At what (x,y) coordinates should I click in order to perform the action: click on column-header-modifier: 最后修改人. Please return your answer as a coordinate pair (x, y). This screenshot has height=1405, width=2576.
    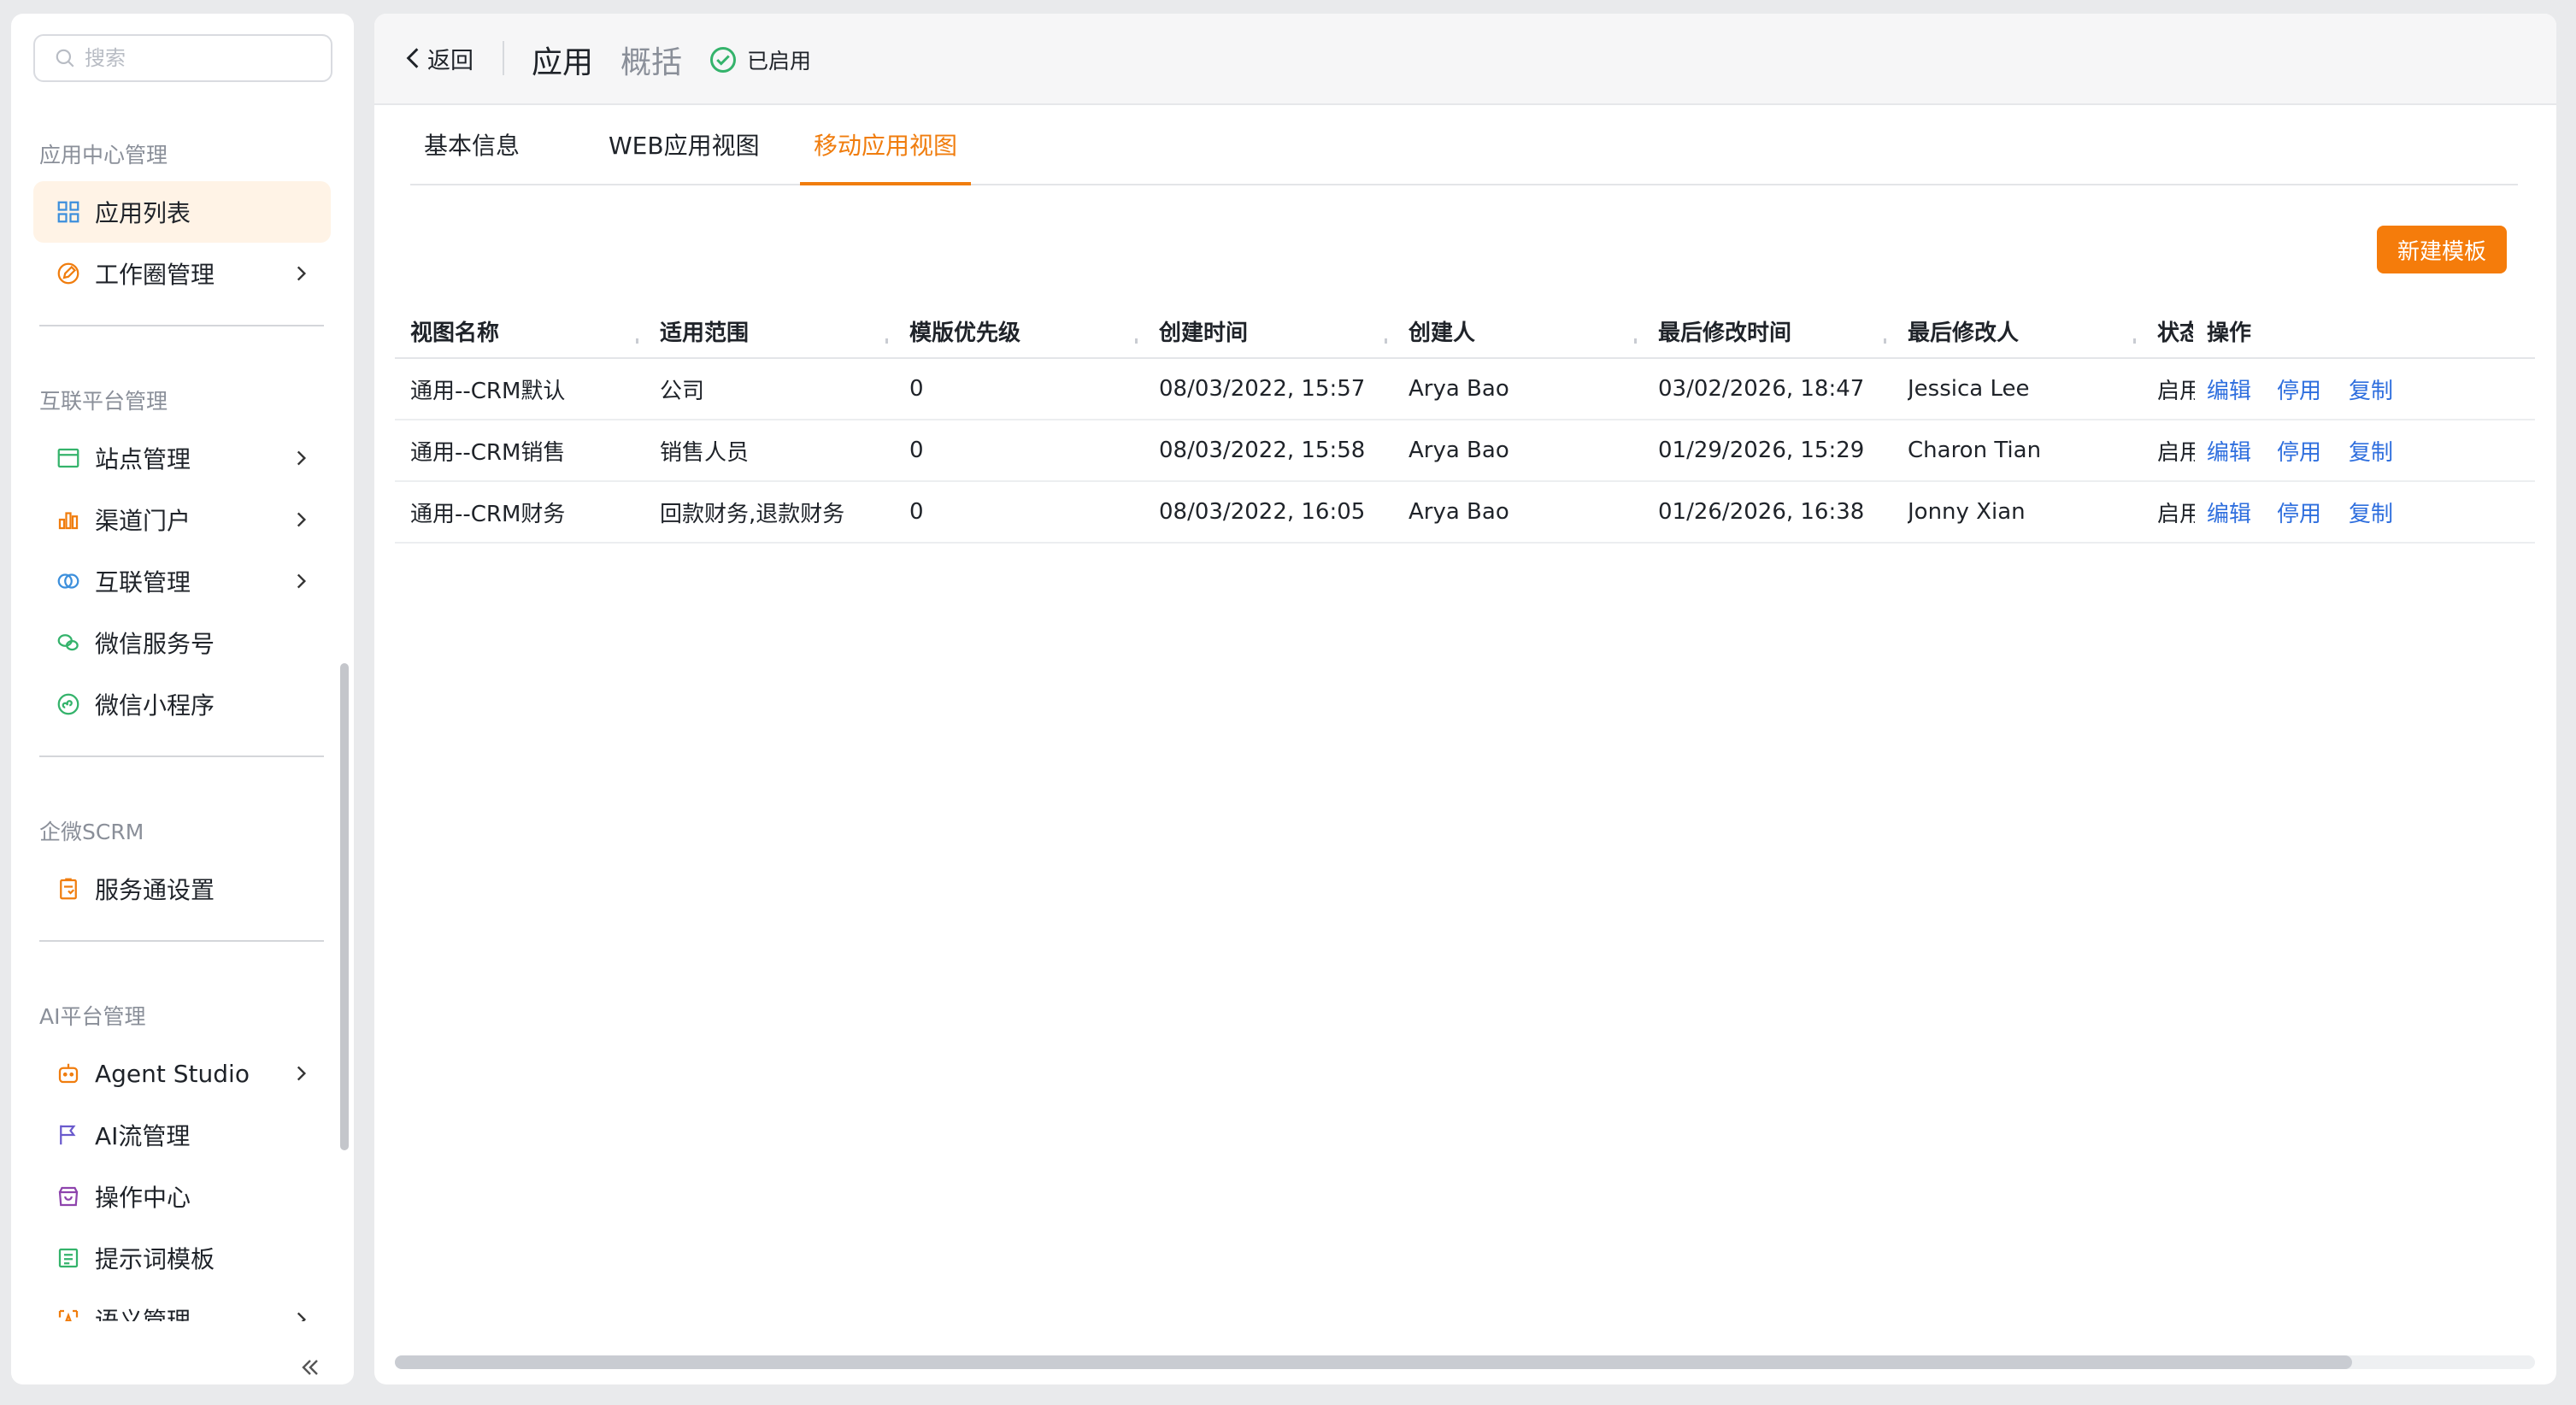
    Looking at the image, I should click on (1963, 330).